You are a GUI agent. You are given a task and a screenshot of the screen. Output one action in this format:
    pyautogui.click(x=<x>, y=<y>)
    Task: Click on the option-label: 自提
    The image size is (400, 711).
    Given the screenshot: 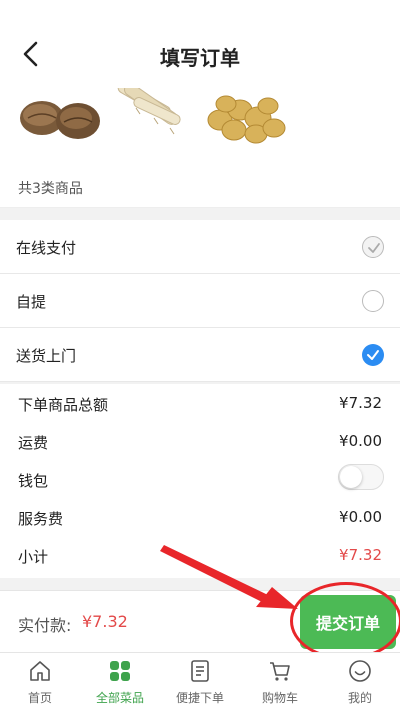 What is the action you would take?
    pyautogui.click(x=31, y=302)
    